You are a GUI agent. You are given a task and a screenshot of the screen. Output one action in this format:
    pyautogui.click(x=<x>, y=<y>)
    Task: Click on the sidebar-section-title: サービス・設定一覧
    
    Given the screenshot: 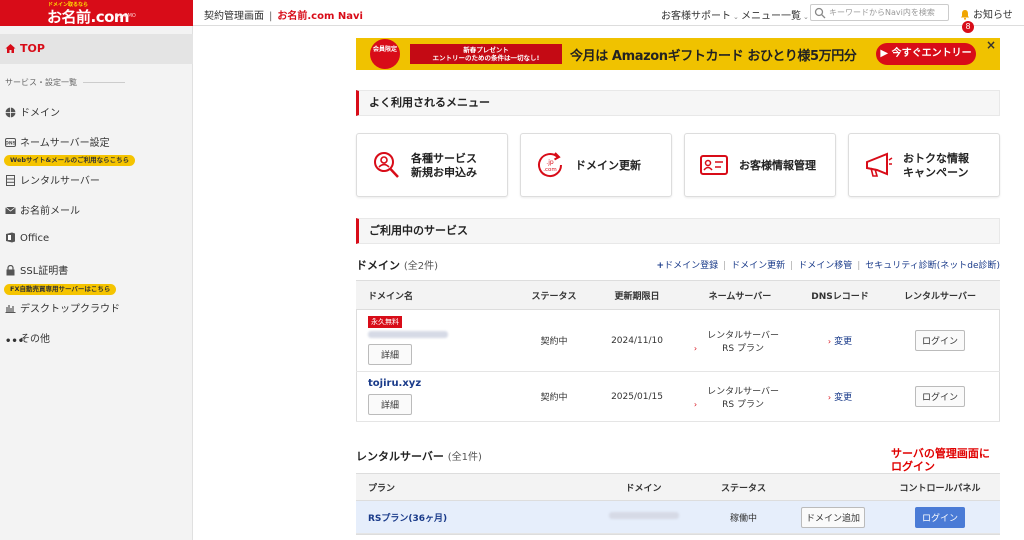 What is the action you would take?
    pyautogui.click(x=65, y=82)
    